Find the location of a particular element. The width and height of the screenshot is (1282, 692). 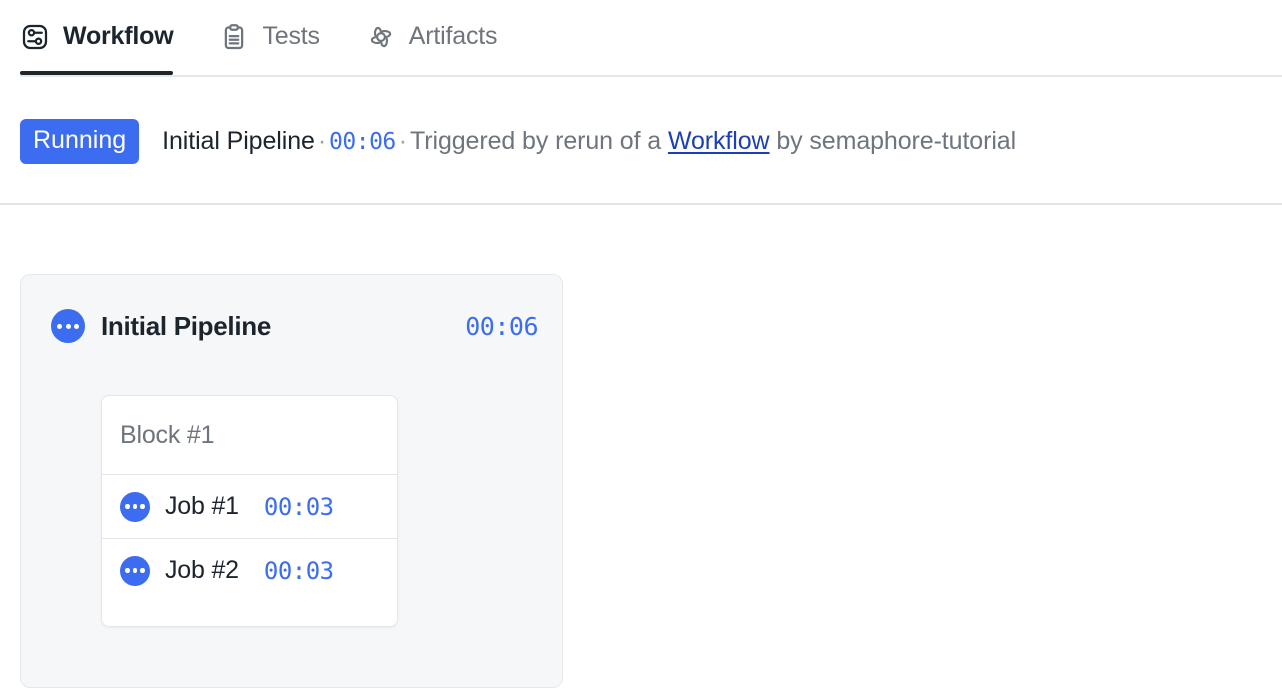

clipboard-icon is located at coordinates (234, 37).